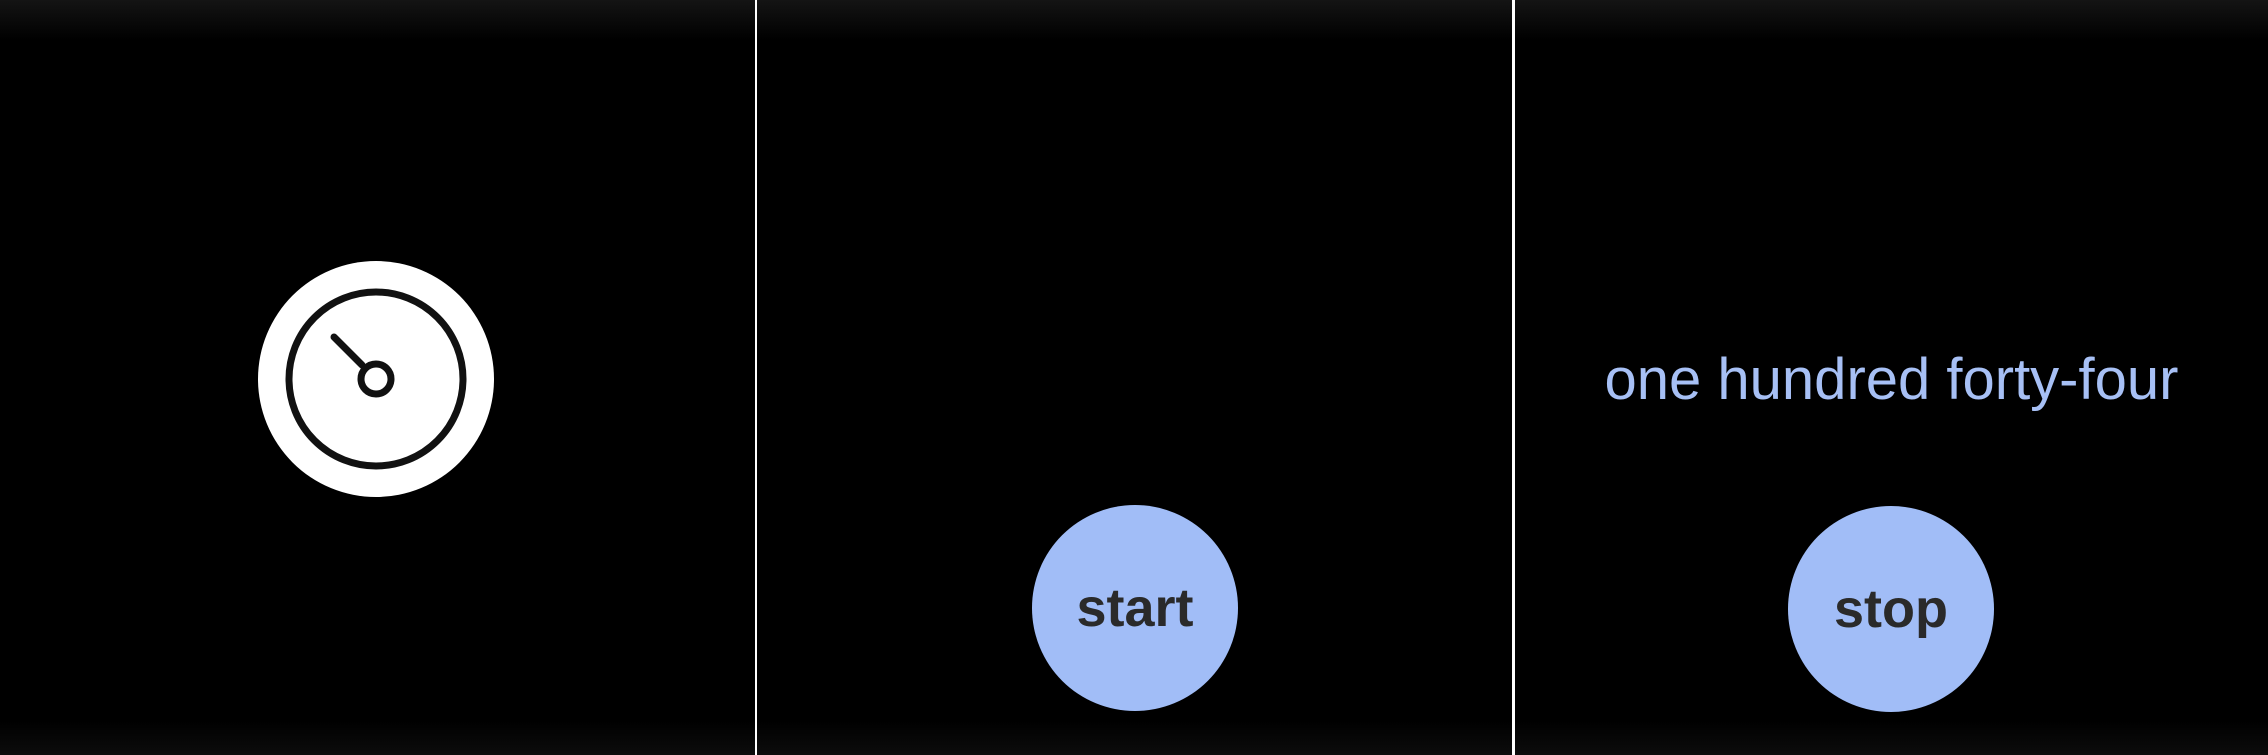  I want to click on stopwatch-icon, so click(376, 379).